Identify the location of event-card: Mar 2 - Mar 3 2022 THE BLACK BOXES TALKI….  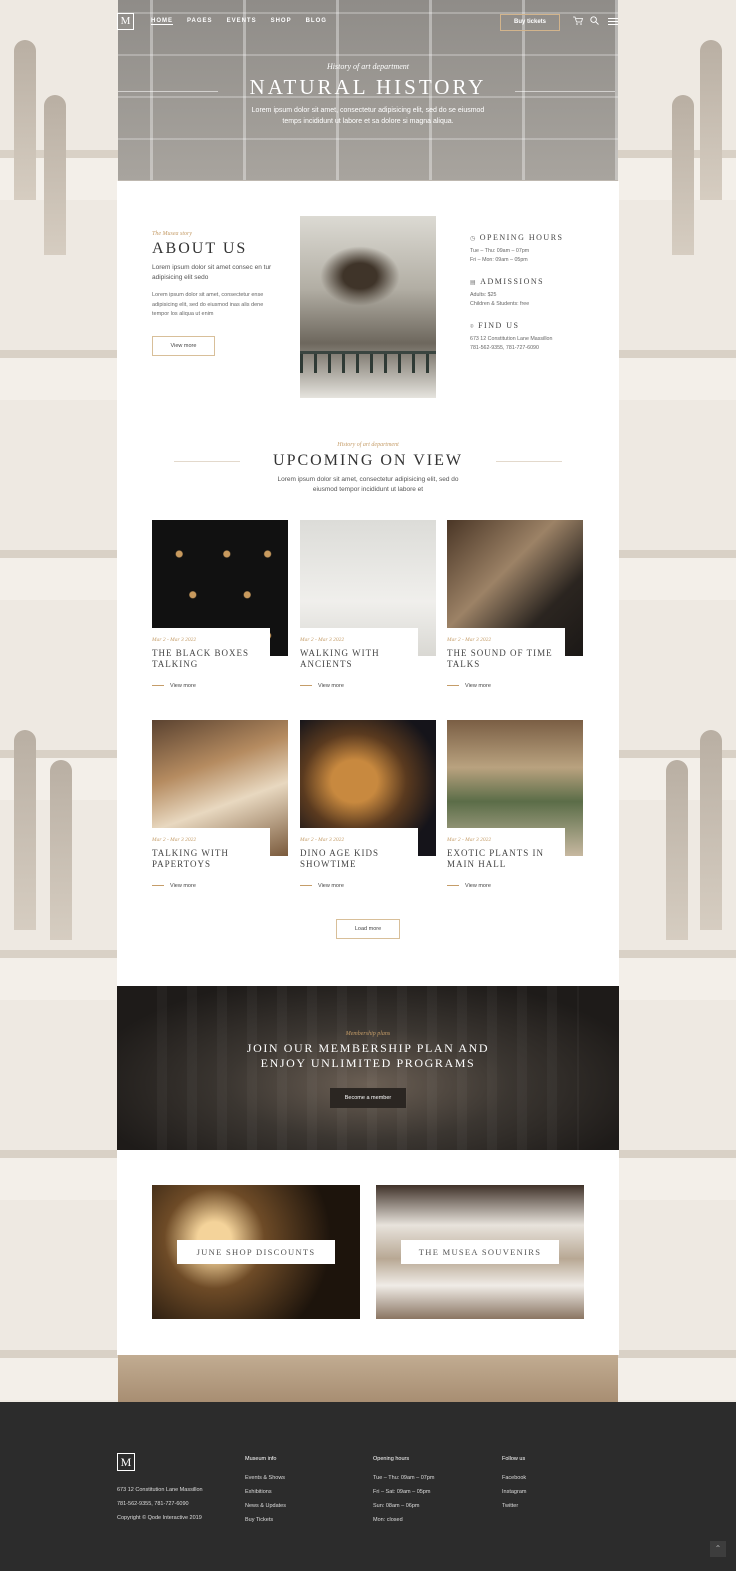
(220, 610).